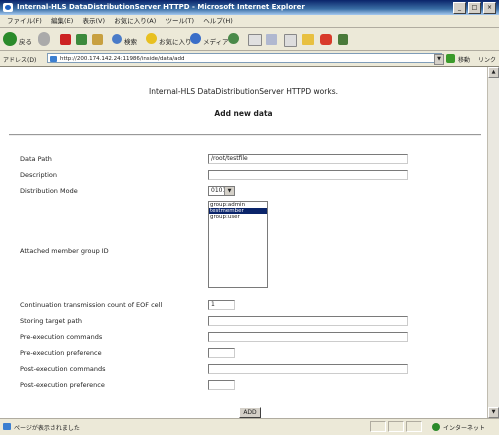 Image resolution: width=499 pixels, height=435 pixels. I want to click on pre-execution-commands-input, so click(308, 337).